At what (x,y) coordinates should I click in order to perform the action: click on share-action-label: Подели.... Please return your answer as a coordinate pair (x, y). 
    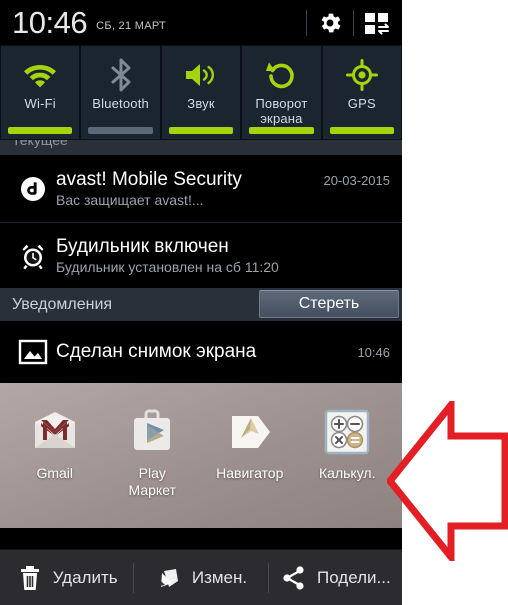
    Looking at the image, I should click on (353, 577).